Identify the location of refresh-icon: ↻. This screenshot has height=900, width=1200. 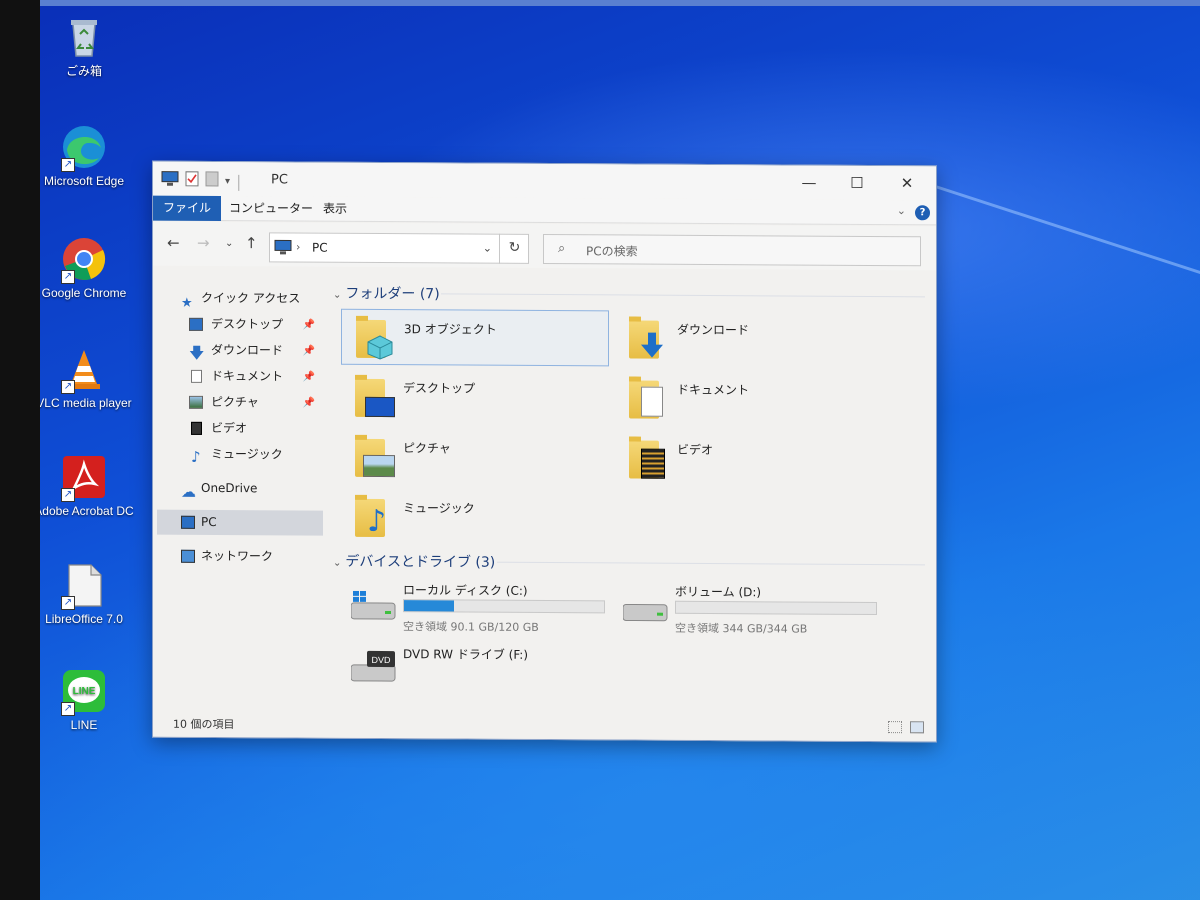
(514, 247).